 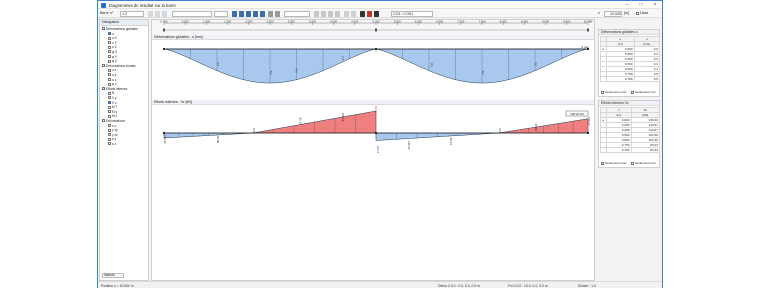 What do you see at coordinates (619, 150) in the screenshot?
I see `cell-x: 0.750` at bounding box center [619, 150].